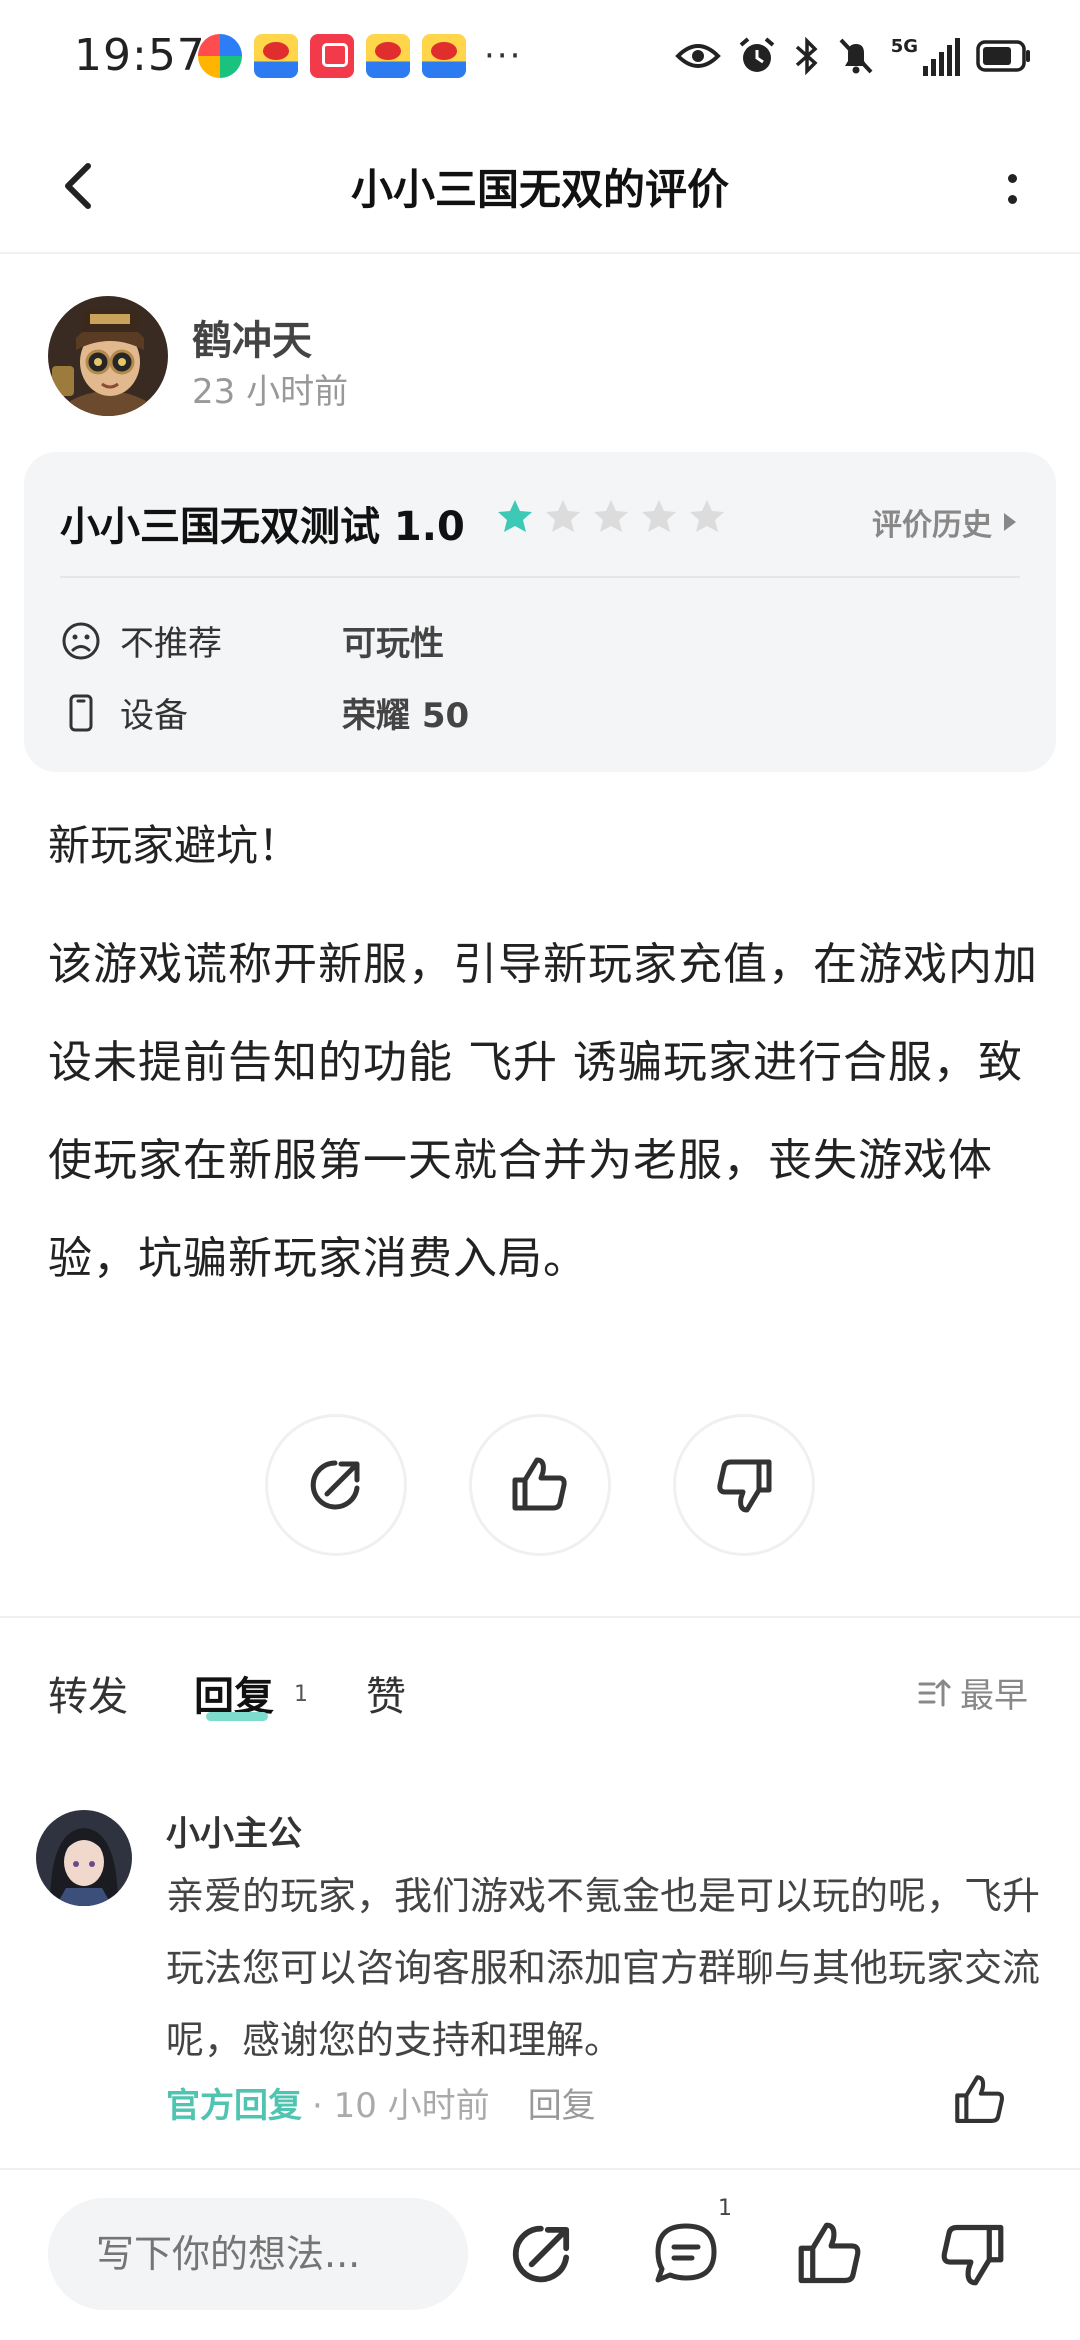 This screenshot has height=2340, width=1080. I want to click on more-notifications-icon: ···, so click(503, 56).